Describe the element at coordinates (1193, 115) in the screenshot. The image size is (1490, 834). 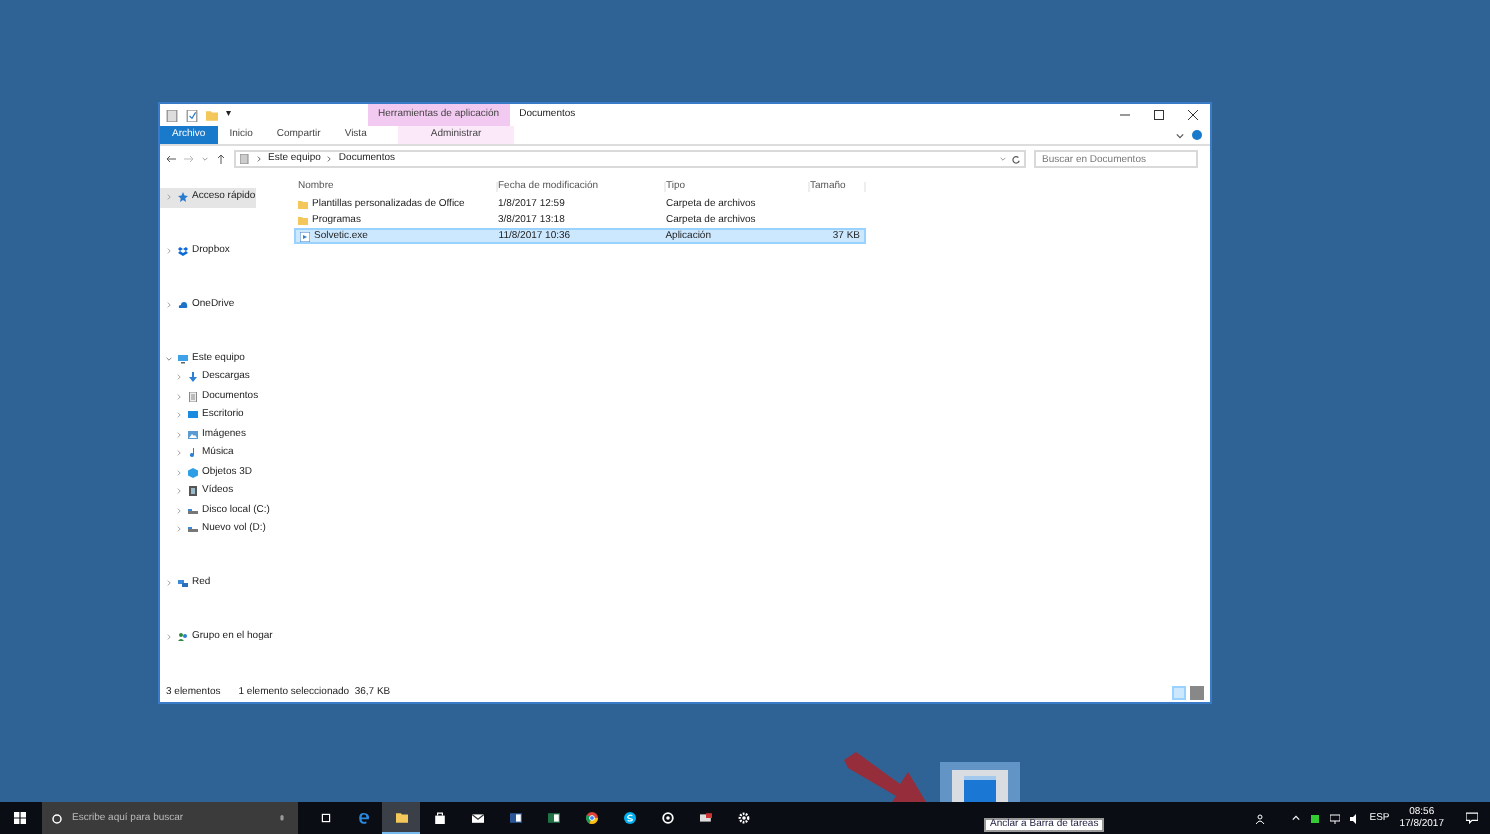
I see `close-icon` at that location.